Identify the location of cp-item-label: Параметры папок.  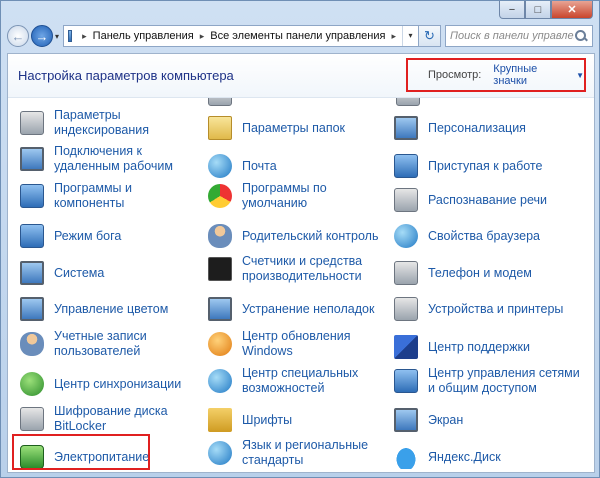
(293, 128).